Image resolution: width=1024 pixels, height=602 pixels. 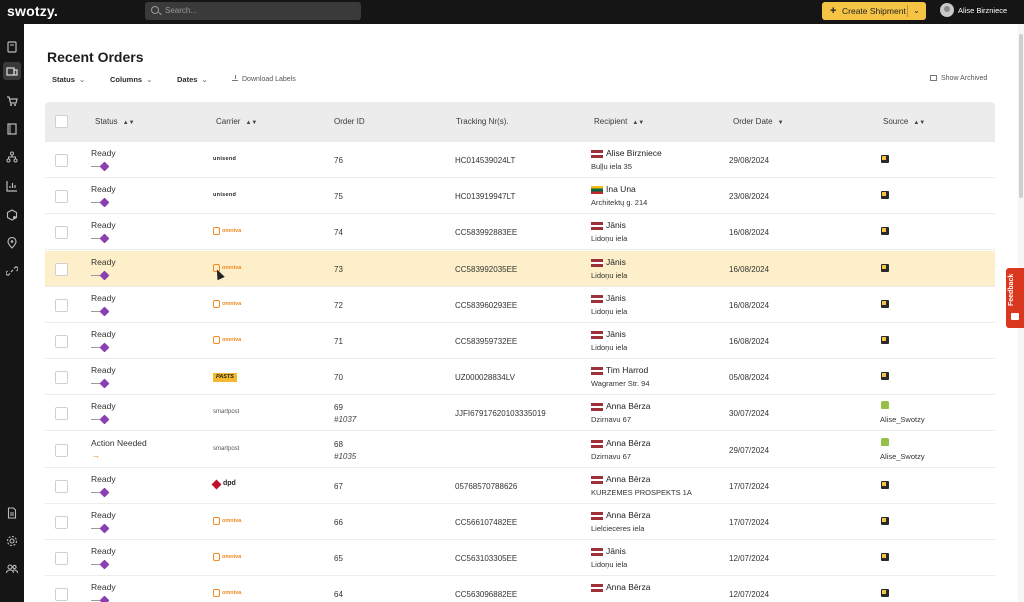 What do you see at coordinates (338, 196) in the screenshot?
I see `order-id: 75` at bounding box center [338, 196].